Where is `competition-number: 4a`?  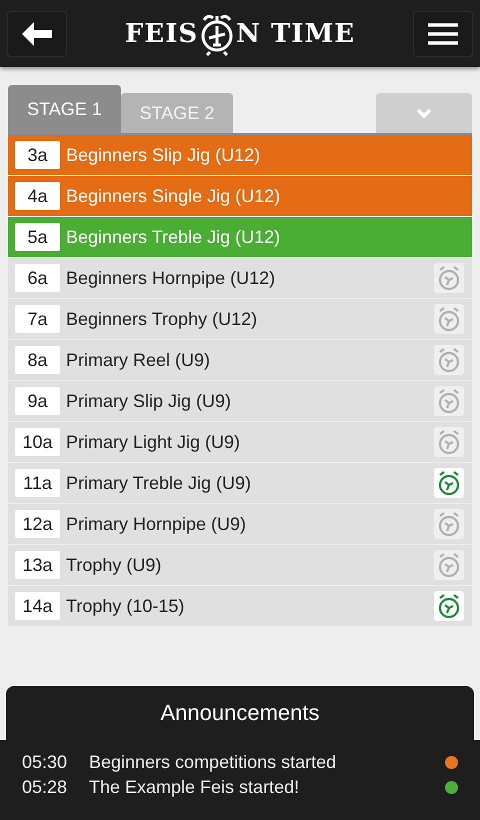 competition-number: 4a is located at coordinates (37, 196).